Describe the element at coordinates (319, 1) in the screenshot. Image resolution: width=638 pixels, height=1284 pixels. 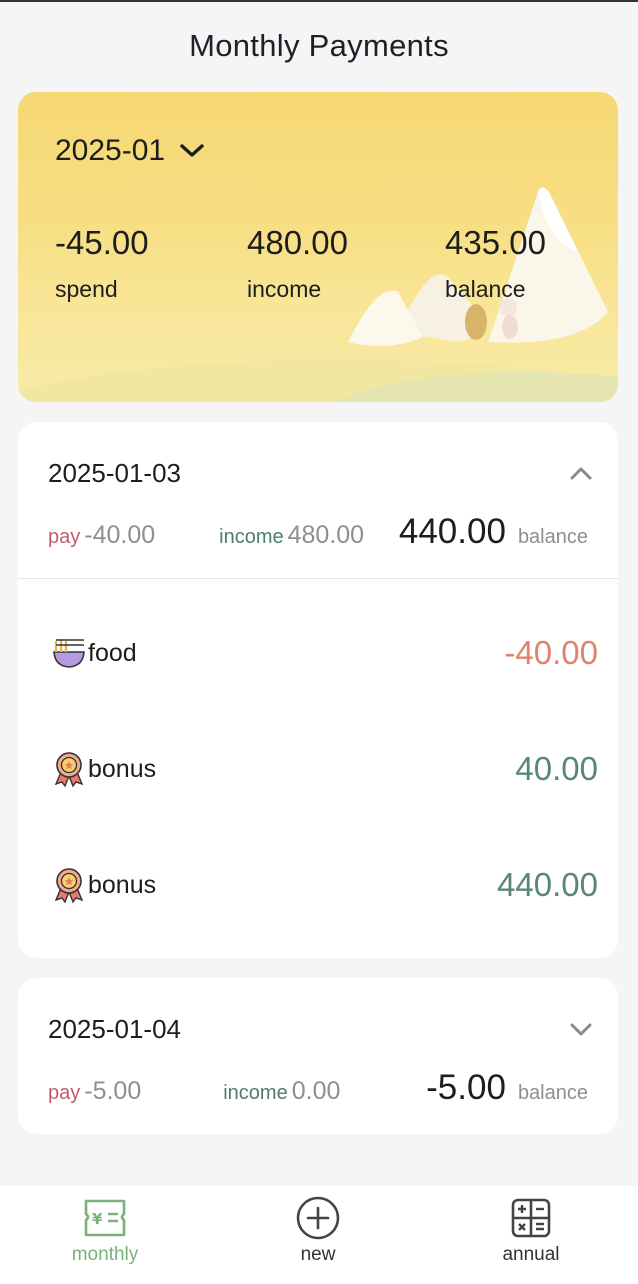
I see `top-border` at that location.